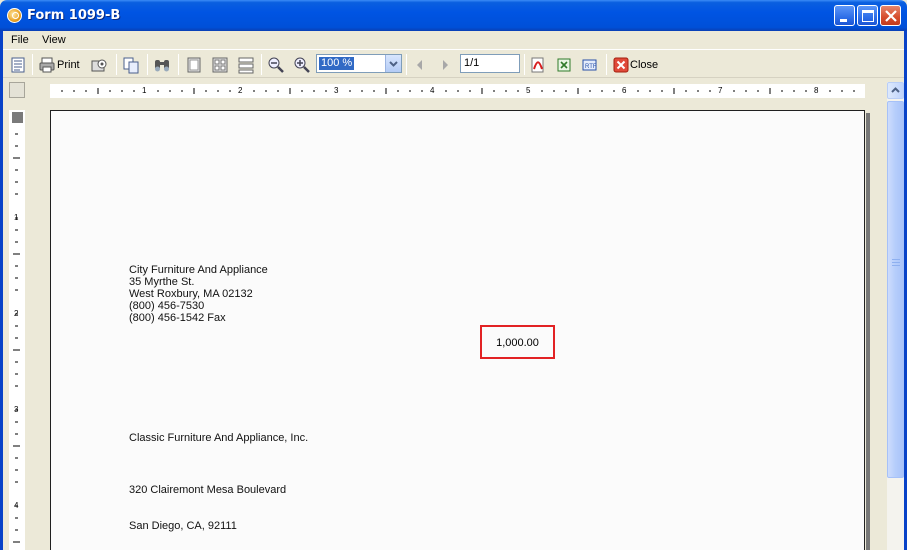 This screenshot has width=907, height=550. What do you see at coordinates (198, 270) in the screenshot?
I see `payer-name: City Furniture And Appliance` at bounding box center [198, 270].